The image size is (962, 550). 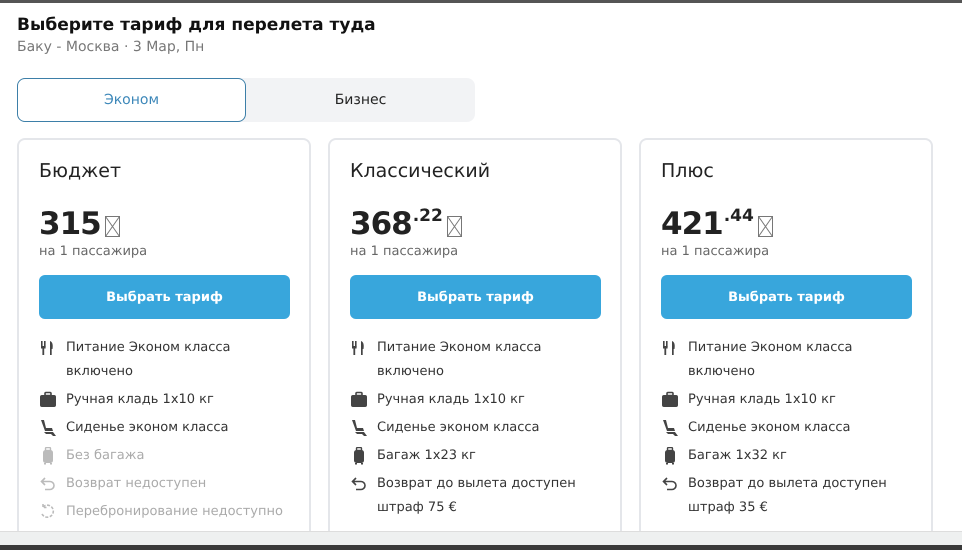 I want to click on fare-feature: Багаж 1x32 кг, so click(x=738, y=456).